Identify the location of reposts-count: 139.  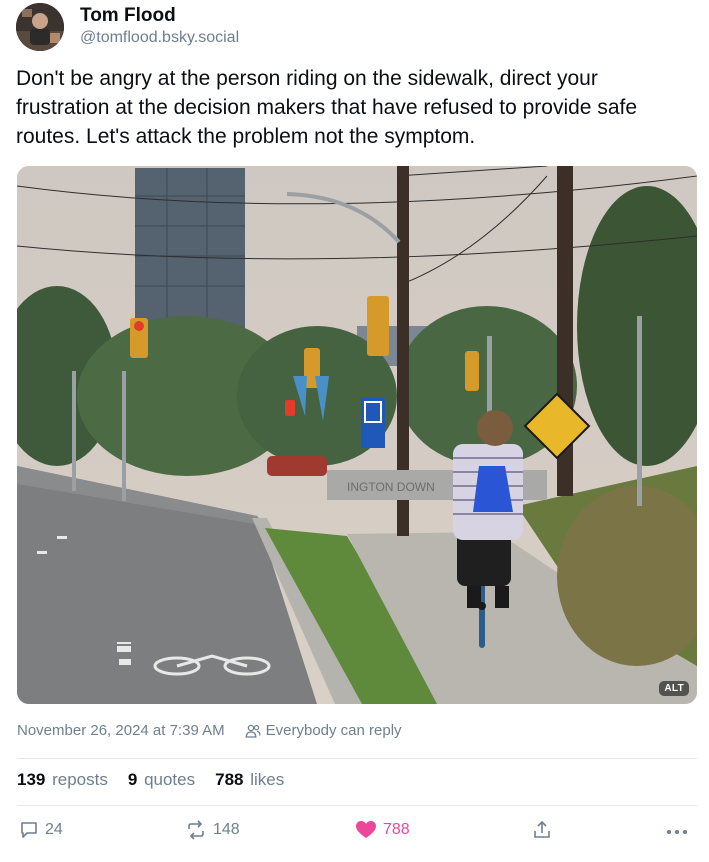
(31, 779).